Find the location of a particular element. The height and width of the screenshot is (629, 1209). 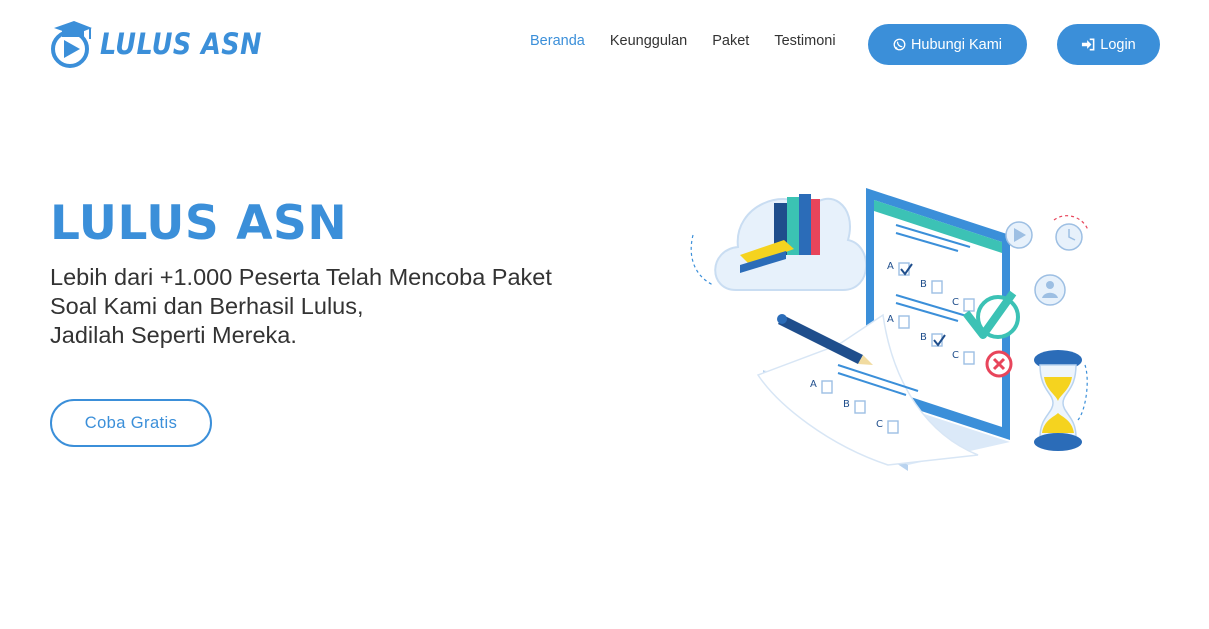

contact-button: Hubungi Kami is located at coordinates (947, 44).